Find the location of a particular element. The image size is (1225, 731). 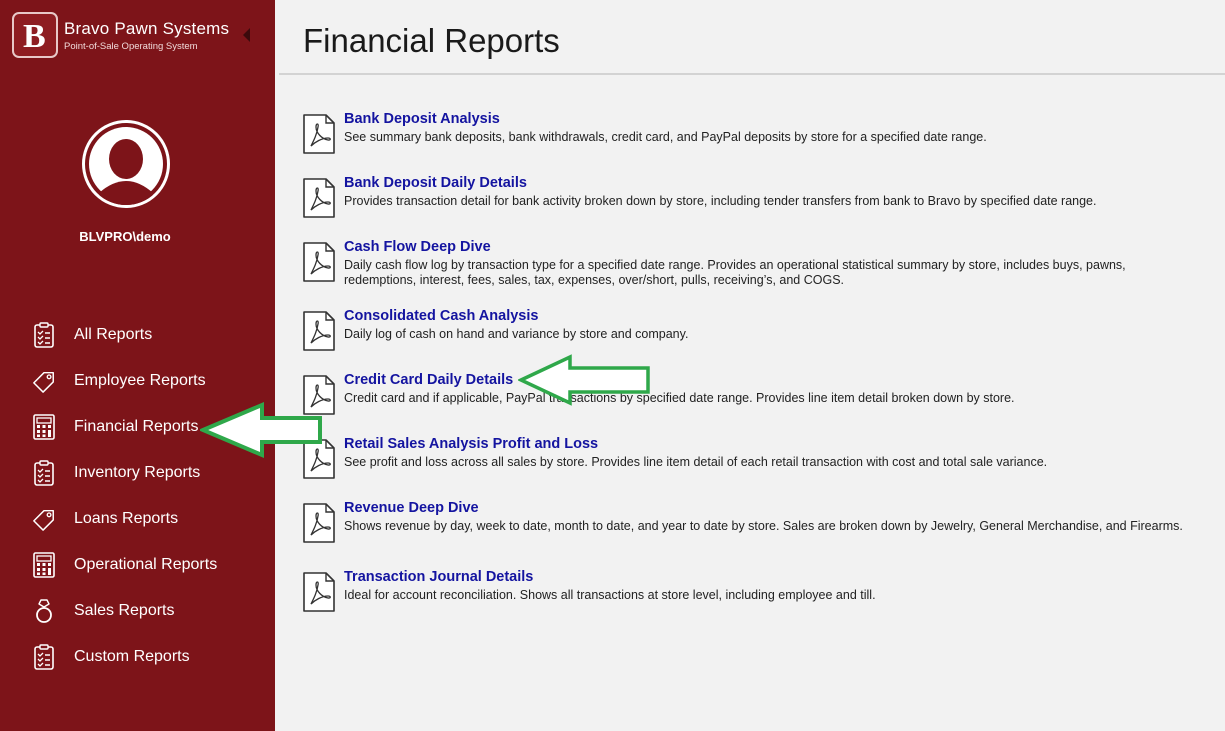

report-link-consolidated-cash-analysis: Consolidated Cash Analysis is located at coordinates (441, 316).